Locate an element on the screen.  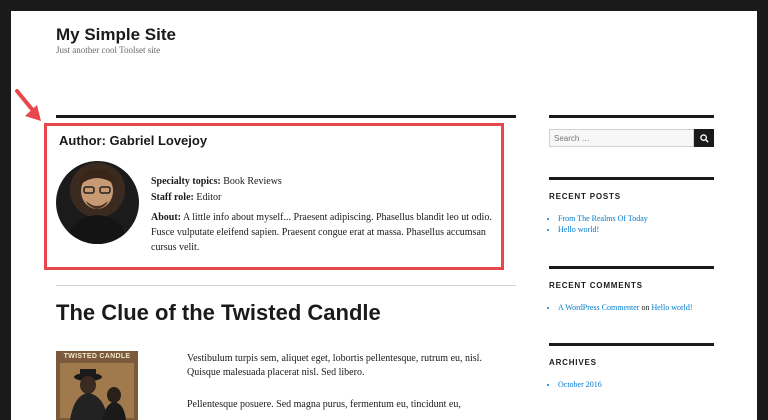
list-item: Hello world! is located at coordinates (603, 229).